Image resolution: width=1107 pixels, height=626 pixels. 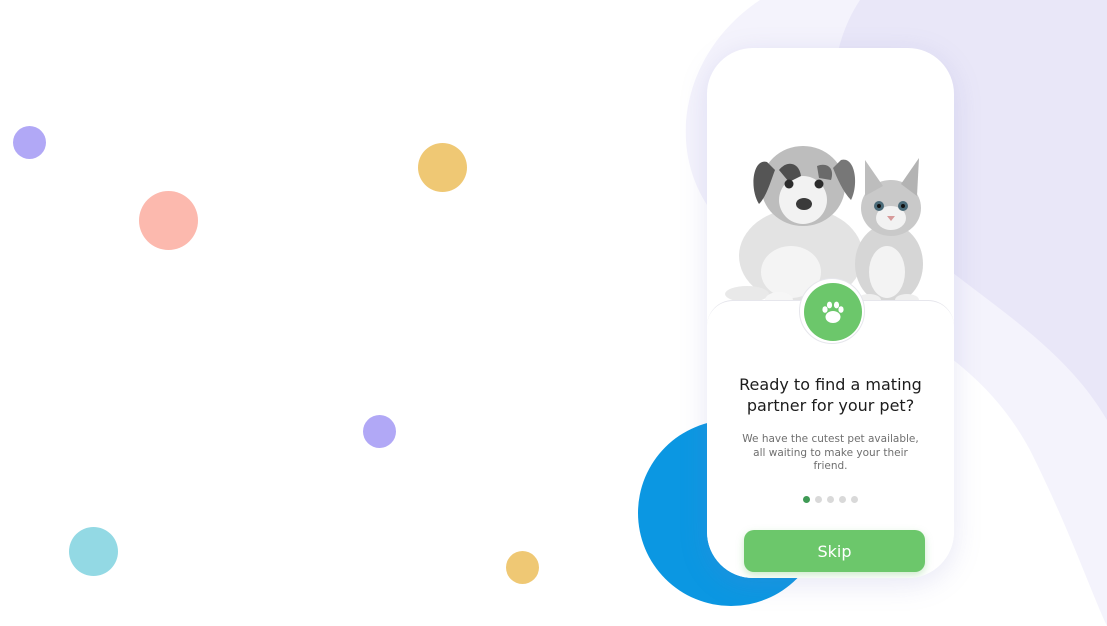 I want to click on decor-dot-teal, so click(x=93, y=551).